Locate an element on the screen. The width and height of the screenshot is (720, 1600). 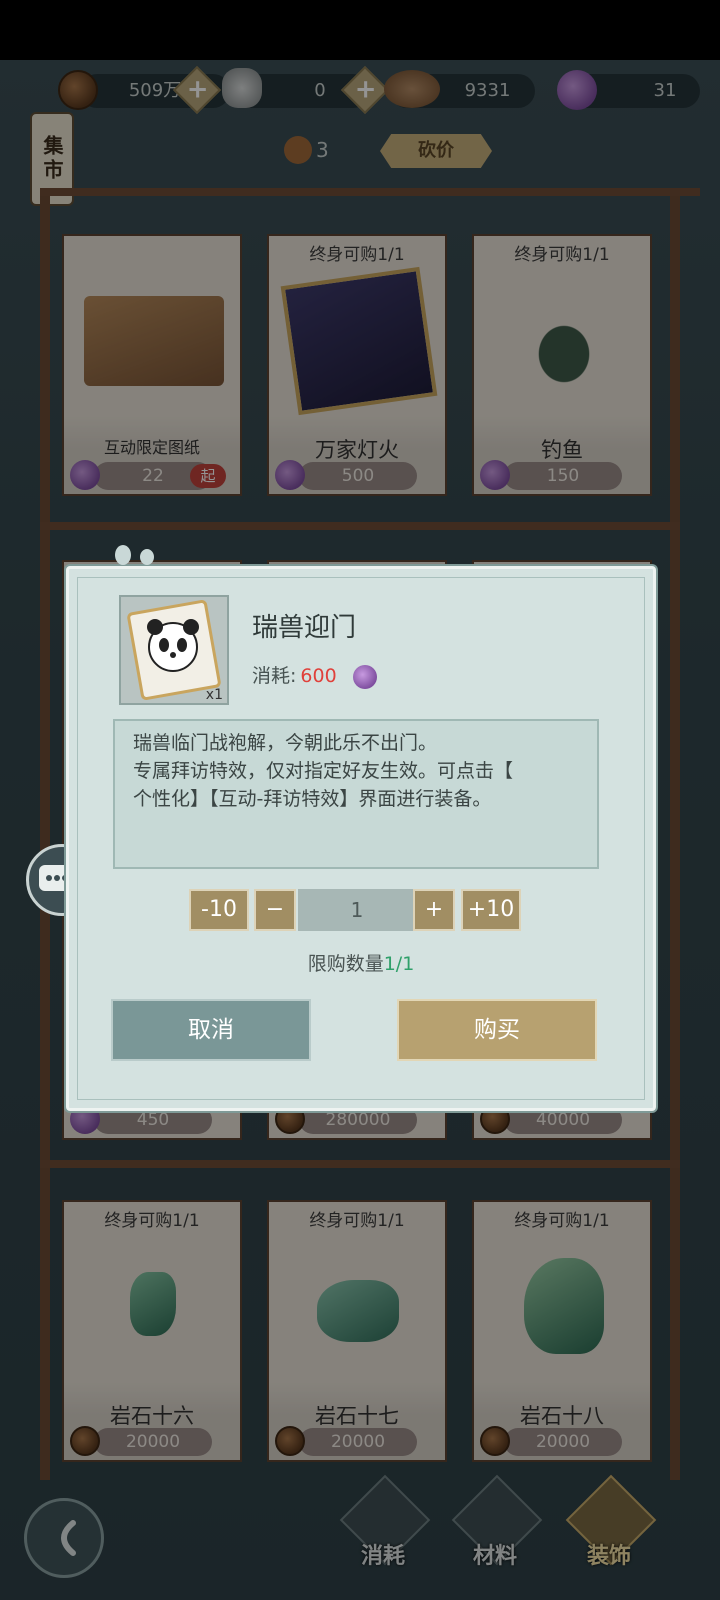
minus-button: − is located at coordinates (275, 910).